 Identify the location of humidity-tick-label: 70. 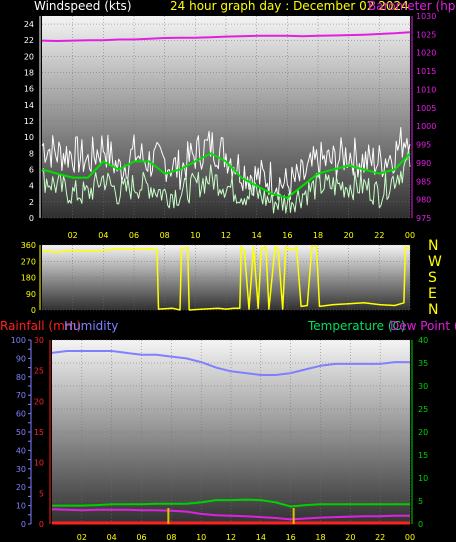
(21, 395).